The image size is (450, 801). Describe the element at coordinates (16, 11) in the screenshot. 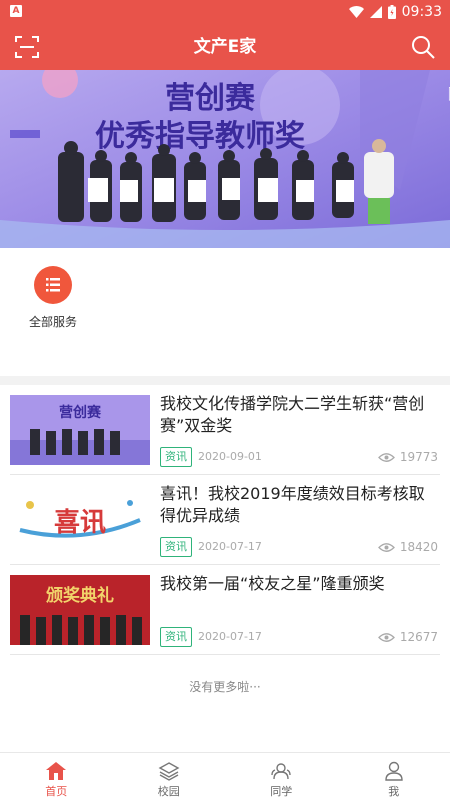

I see `app-notification-icon: A` at that location.